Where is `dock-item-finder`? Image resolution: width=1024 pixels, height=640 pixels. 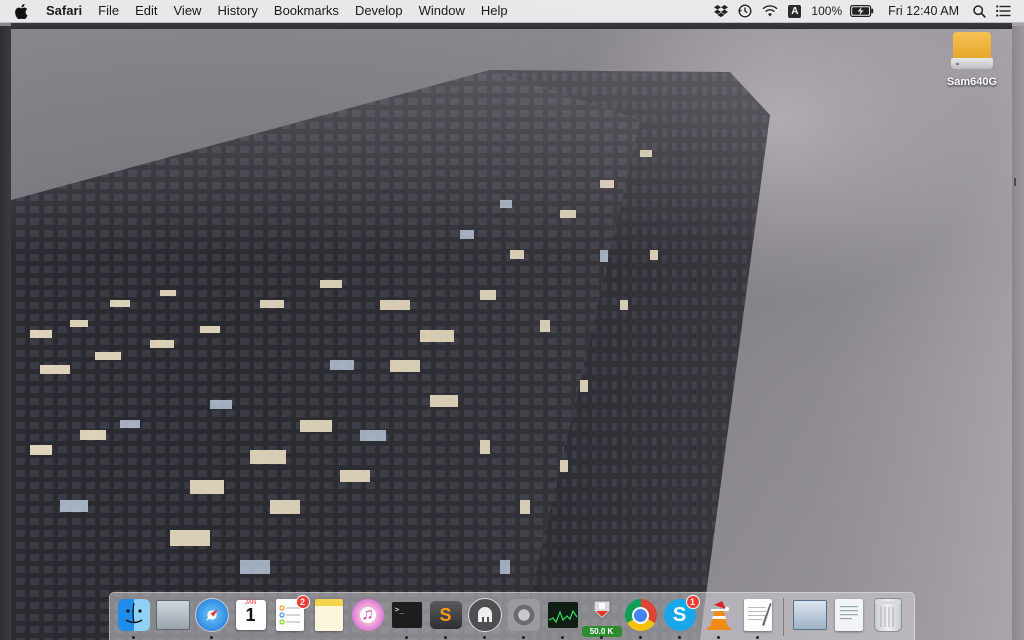 dock-item-finder is located at coordinates (133, 616).